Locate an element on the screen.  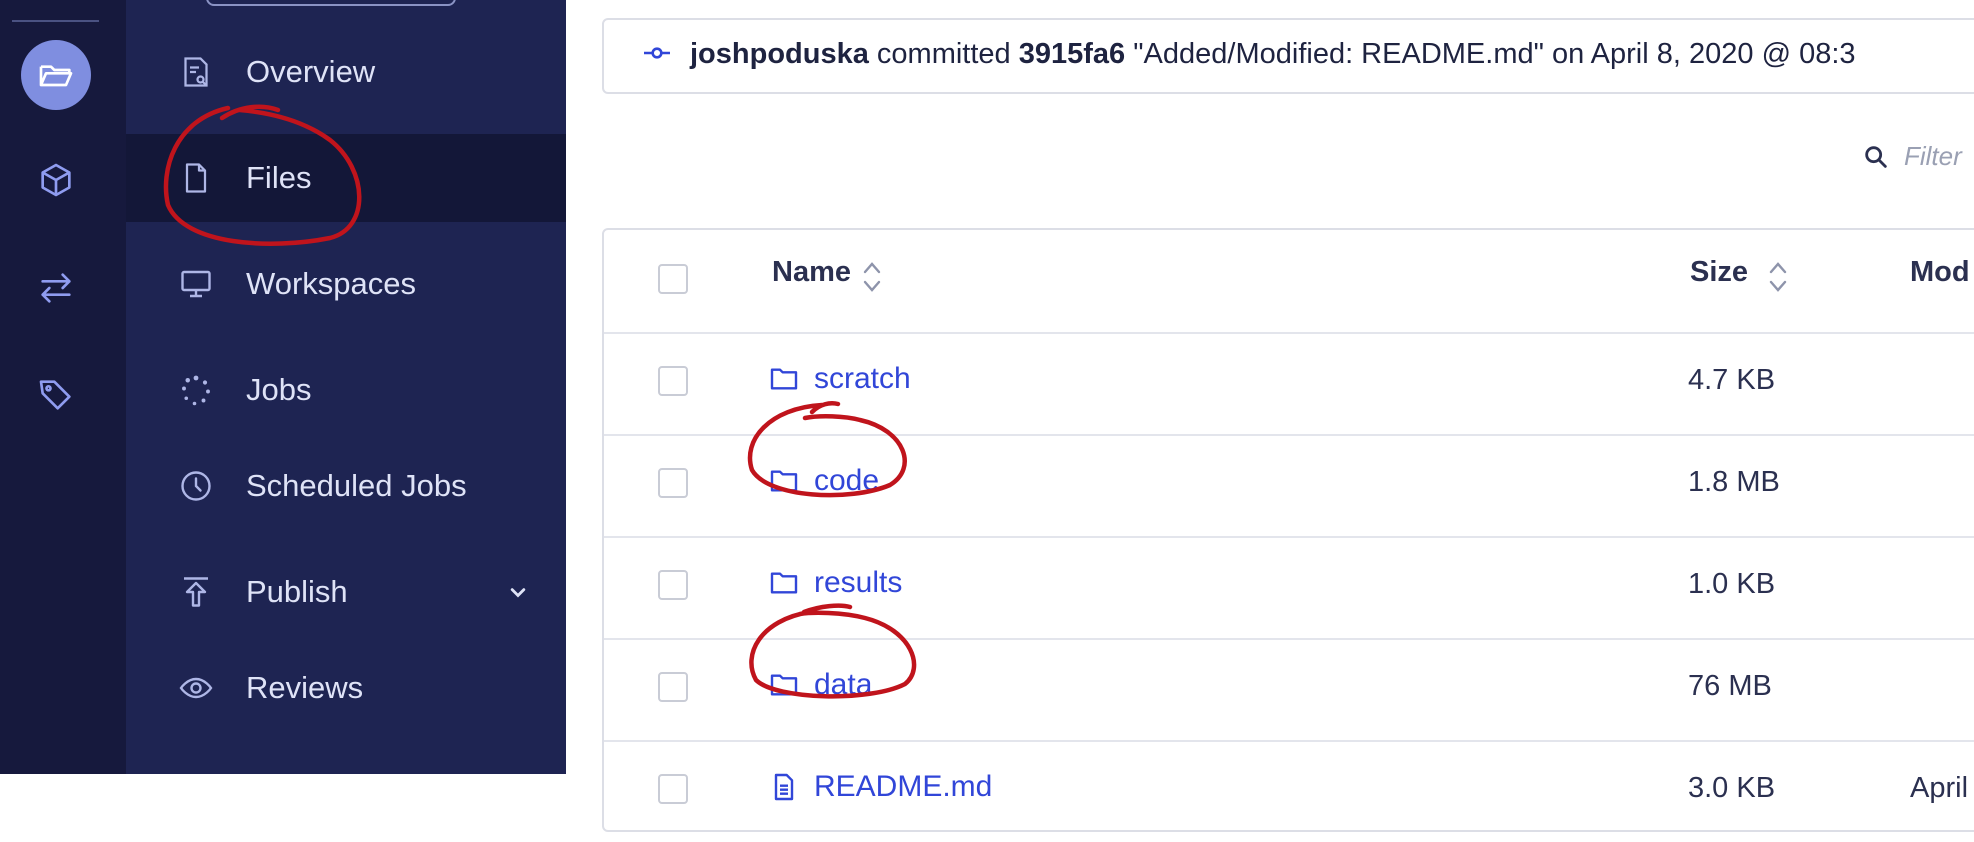
table-header-row: Name Size Mod is located at coordinates (1289, 282).